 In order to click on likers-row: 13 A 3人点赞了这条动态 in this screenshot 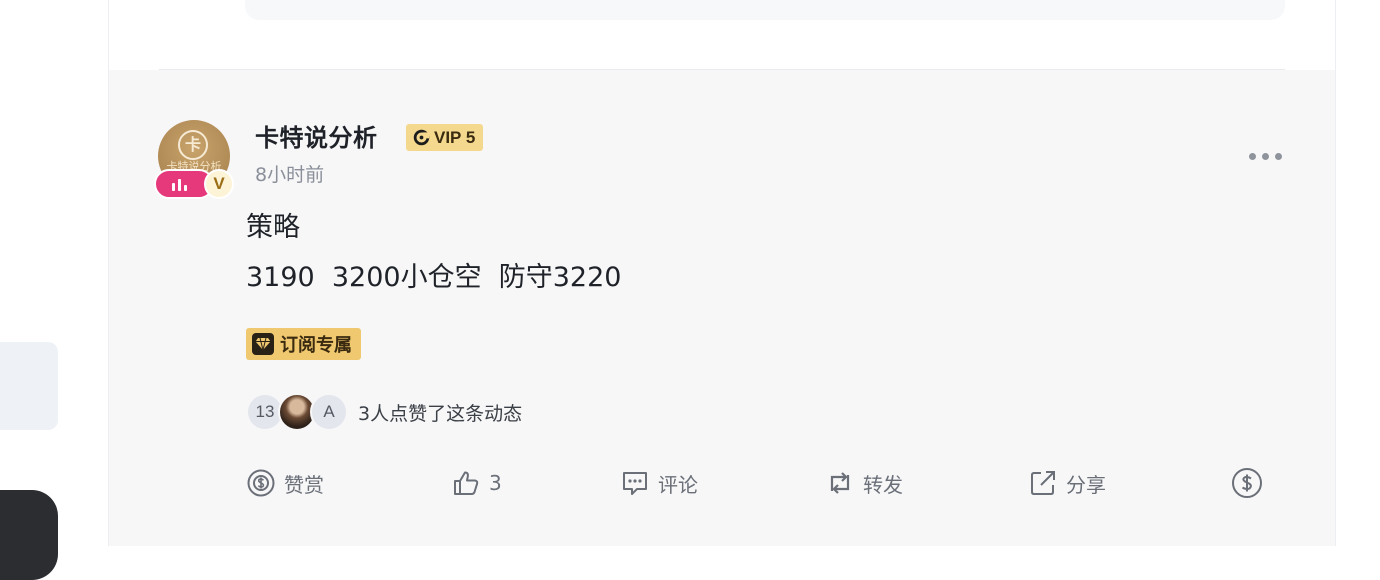, I will do `click(384, 412)`.